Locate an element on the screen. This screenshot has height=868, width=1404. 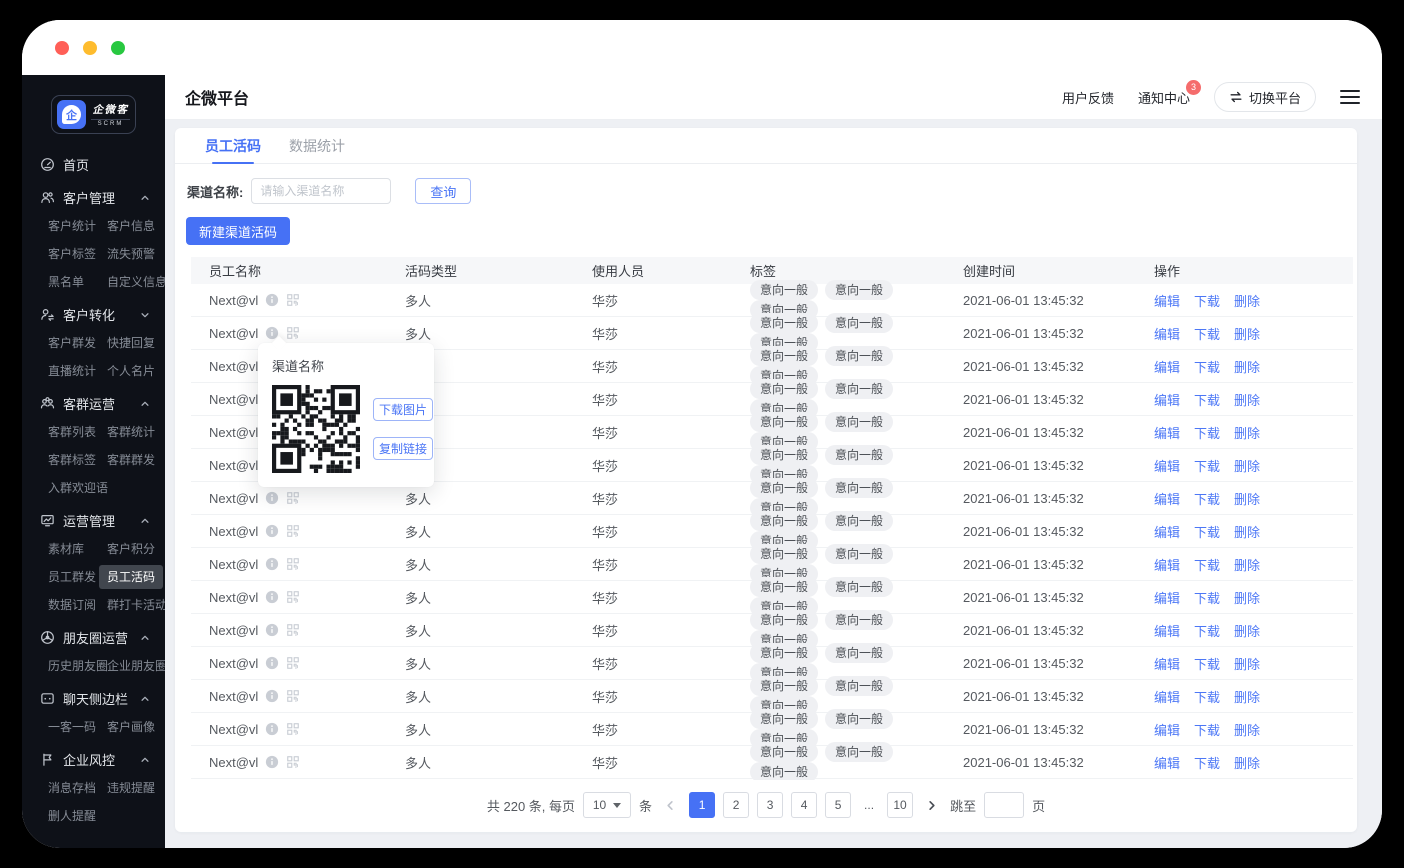
sidebar-item: 客户积分 is located at coordinates (131, 549).